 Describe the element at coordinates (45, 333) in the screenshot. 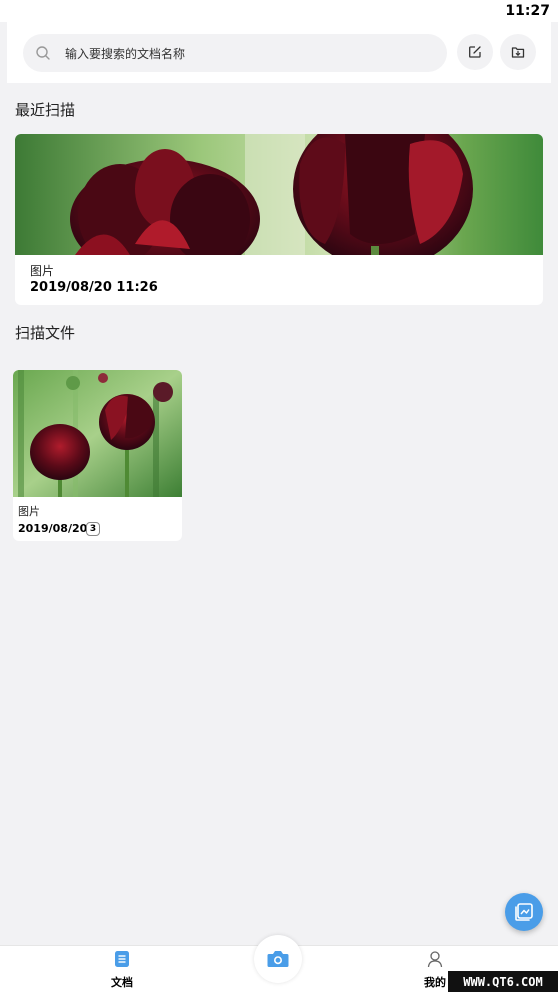

I see `files-section-title: 扫描文件` at that location.